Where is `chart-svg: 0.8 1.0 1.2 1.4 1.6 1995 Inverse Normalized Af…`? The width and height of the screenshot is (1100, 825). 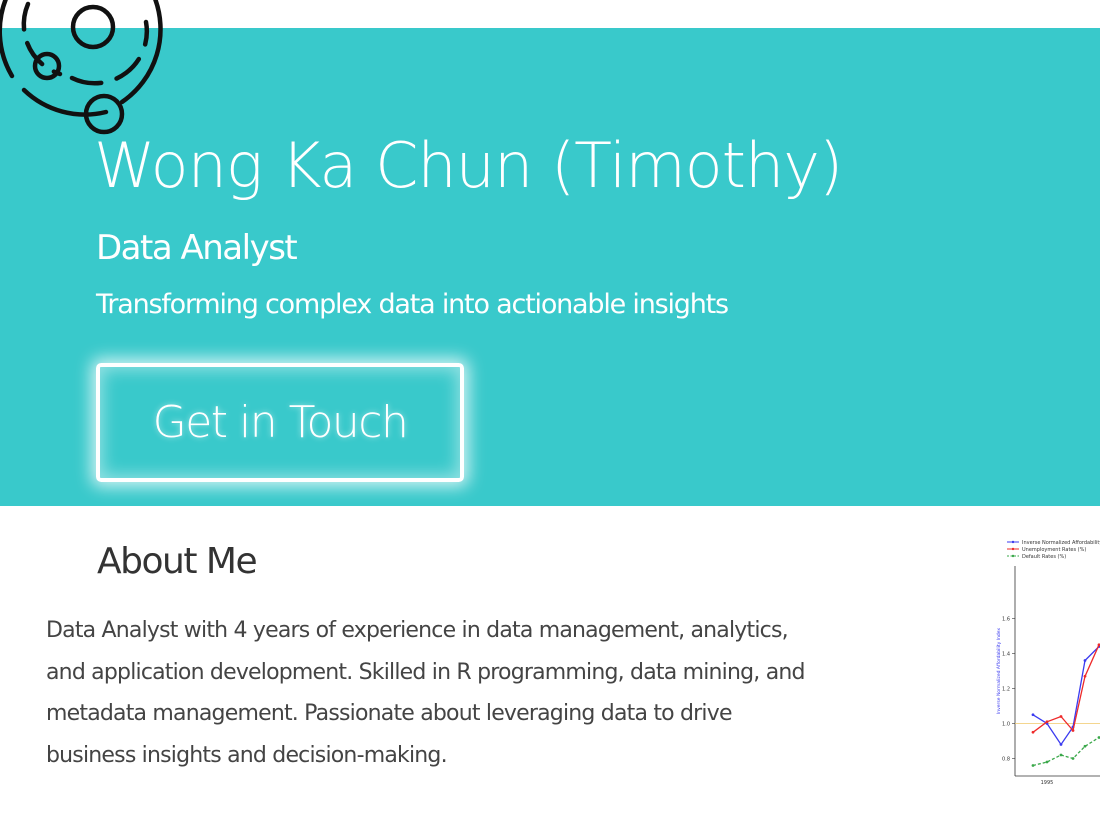
chart-svg: 0.8 1.0 1.2 1.4 1.6 1995 Inverse Normalized Af… is located at coordinates (1048, 663).